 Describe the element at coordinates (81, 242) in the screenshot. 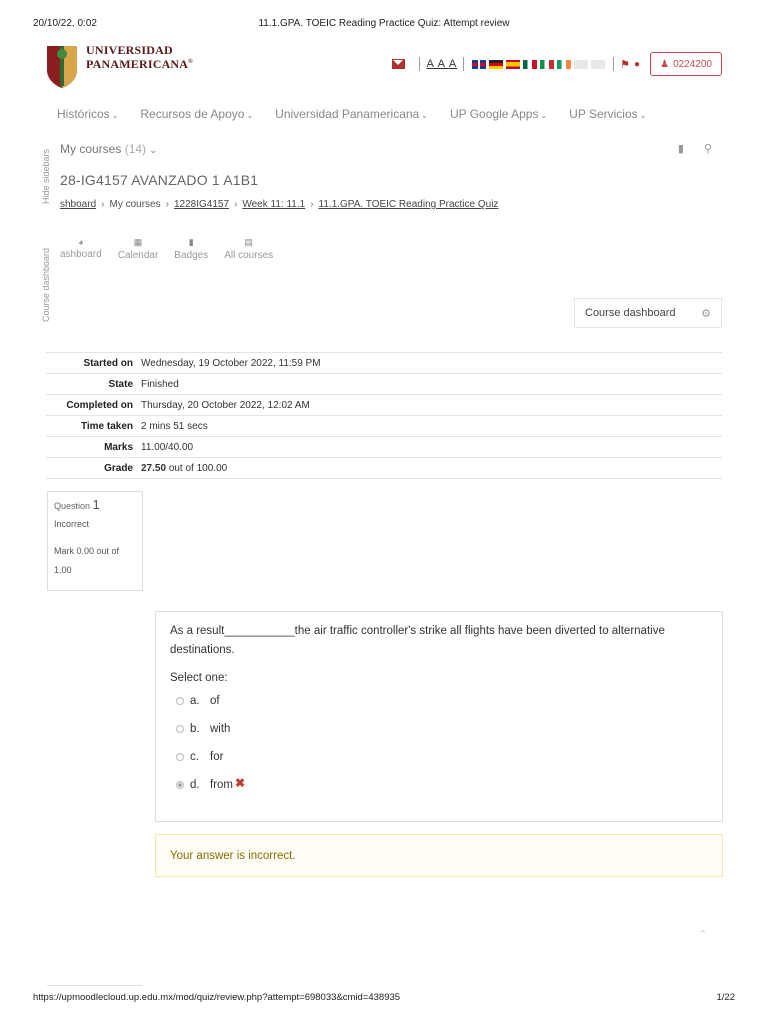

I see `dashboard-icon: ◕` at that location.